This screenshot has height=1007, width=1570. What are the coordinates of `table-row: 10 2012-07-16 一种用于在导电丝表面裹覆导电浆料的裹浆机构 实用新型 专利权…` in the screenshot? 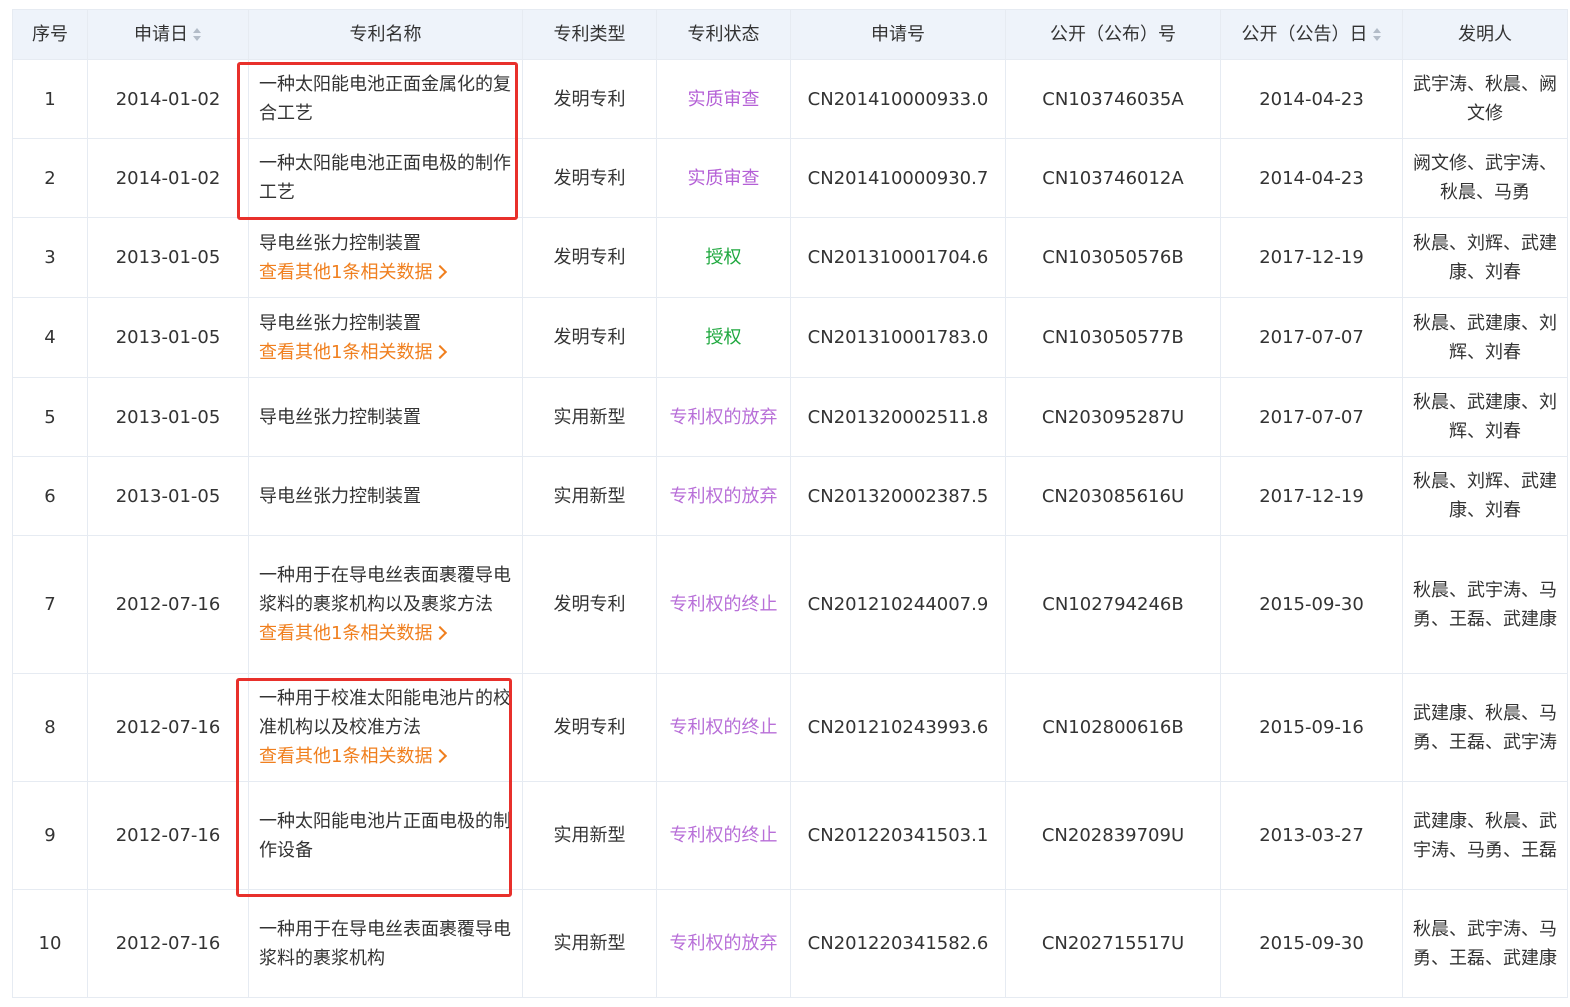 It's located at (790, 943).